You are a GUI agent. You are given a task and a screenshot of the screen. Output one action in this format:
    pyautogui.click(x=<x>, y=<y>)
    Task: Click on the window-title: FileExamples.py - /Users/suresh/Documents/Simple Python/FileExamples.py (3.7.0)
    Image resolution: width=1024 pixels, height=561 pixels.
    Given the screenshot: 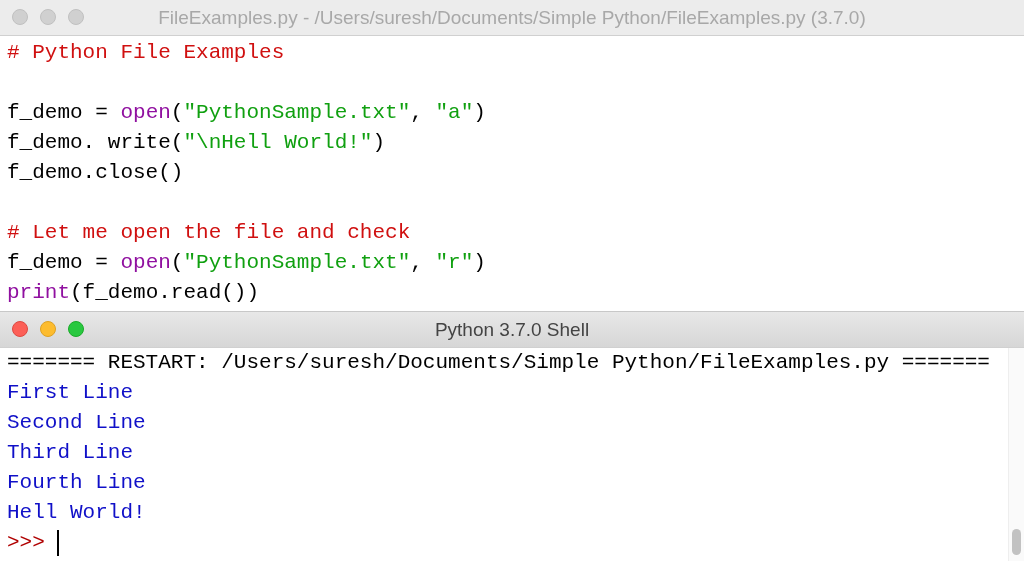 What is the action you would take?
    pyautogui.click(x=512, y=17)
    